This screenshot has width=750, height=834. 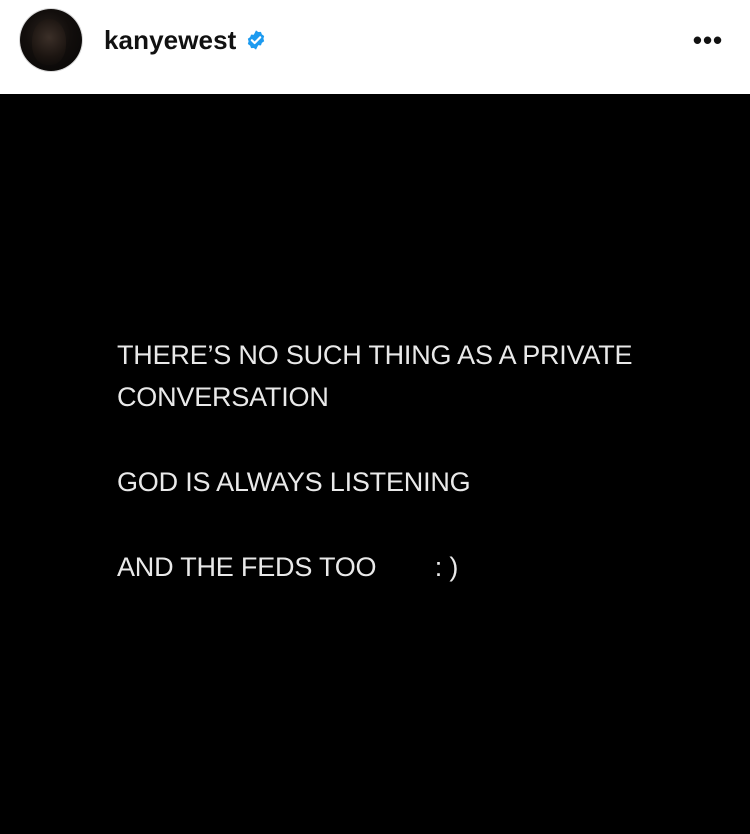 What do you see at coordinates (294, 482) in the screenshot?
I see `post-text-line-3: GOD IS ALWAYS LISTENING` at bounding box center [294, 482].